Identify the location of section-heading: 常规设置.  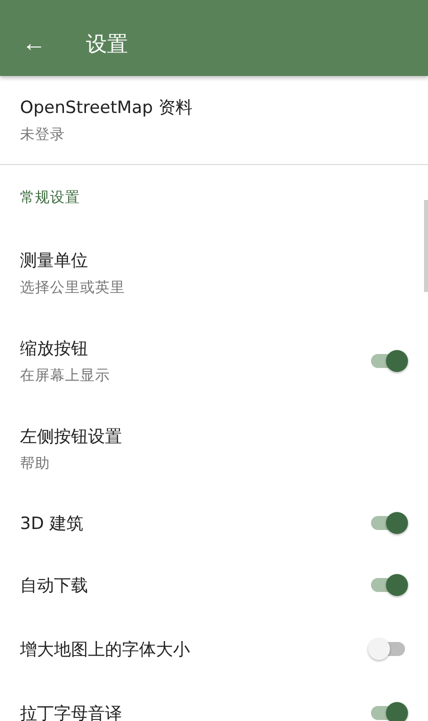
(50, 197).